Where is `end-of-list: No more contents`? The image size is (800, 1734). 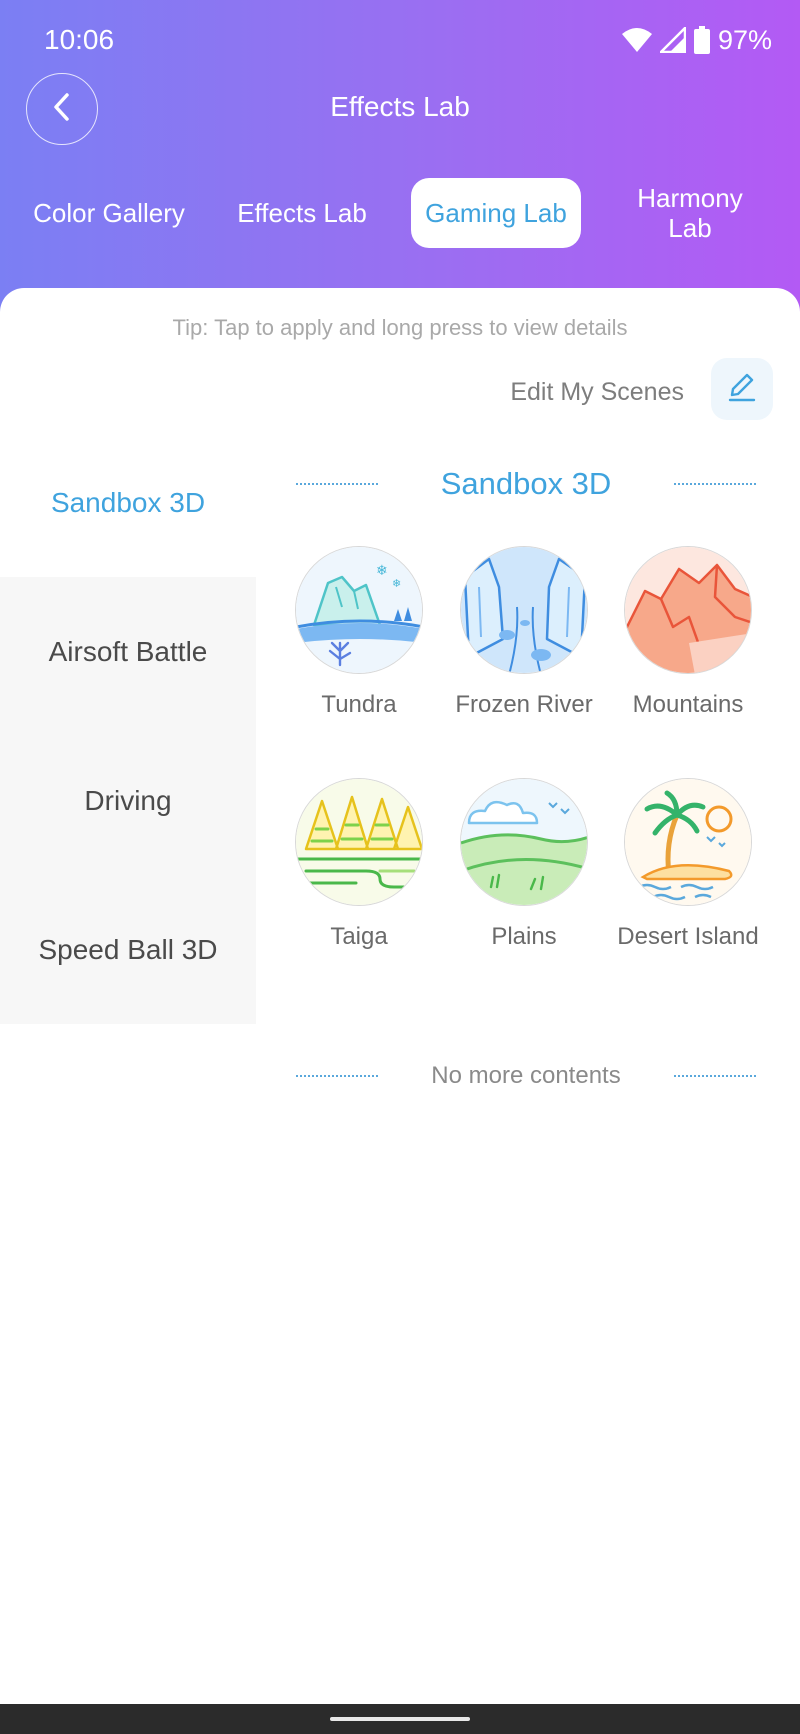
end-of-list: No more contents is located at coordinates (526, 1076).